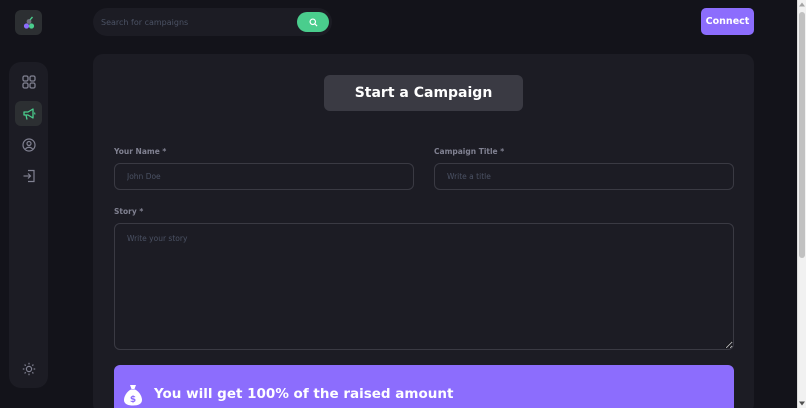 The width and height of the screenshot is (806, 408). Describe the element at coordinates (802, 135) in the screenshot. I see `scrollbar-thumb` at that location.